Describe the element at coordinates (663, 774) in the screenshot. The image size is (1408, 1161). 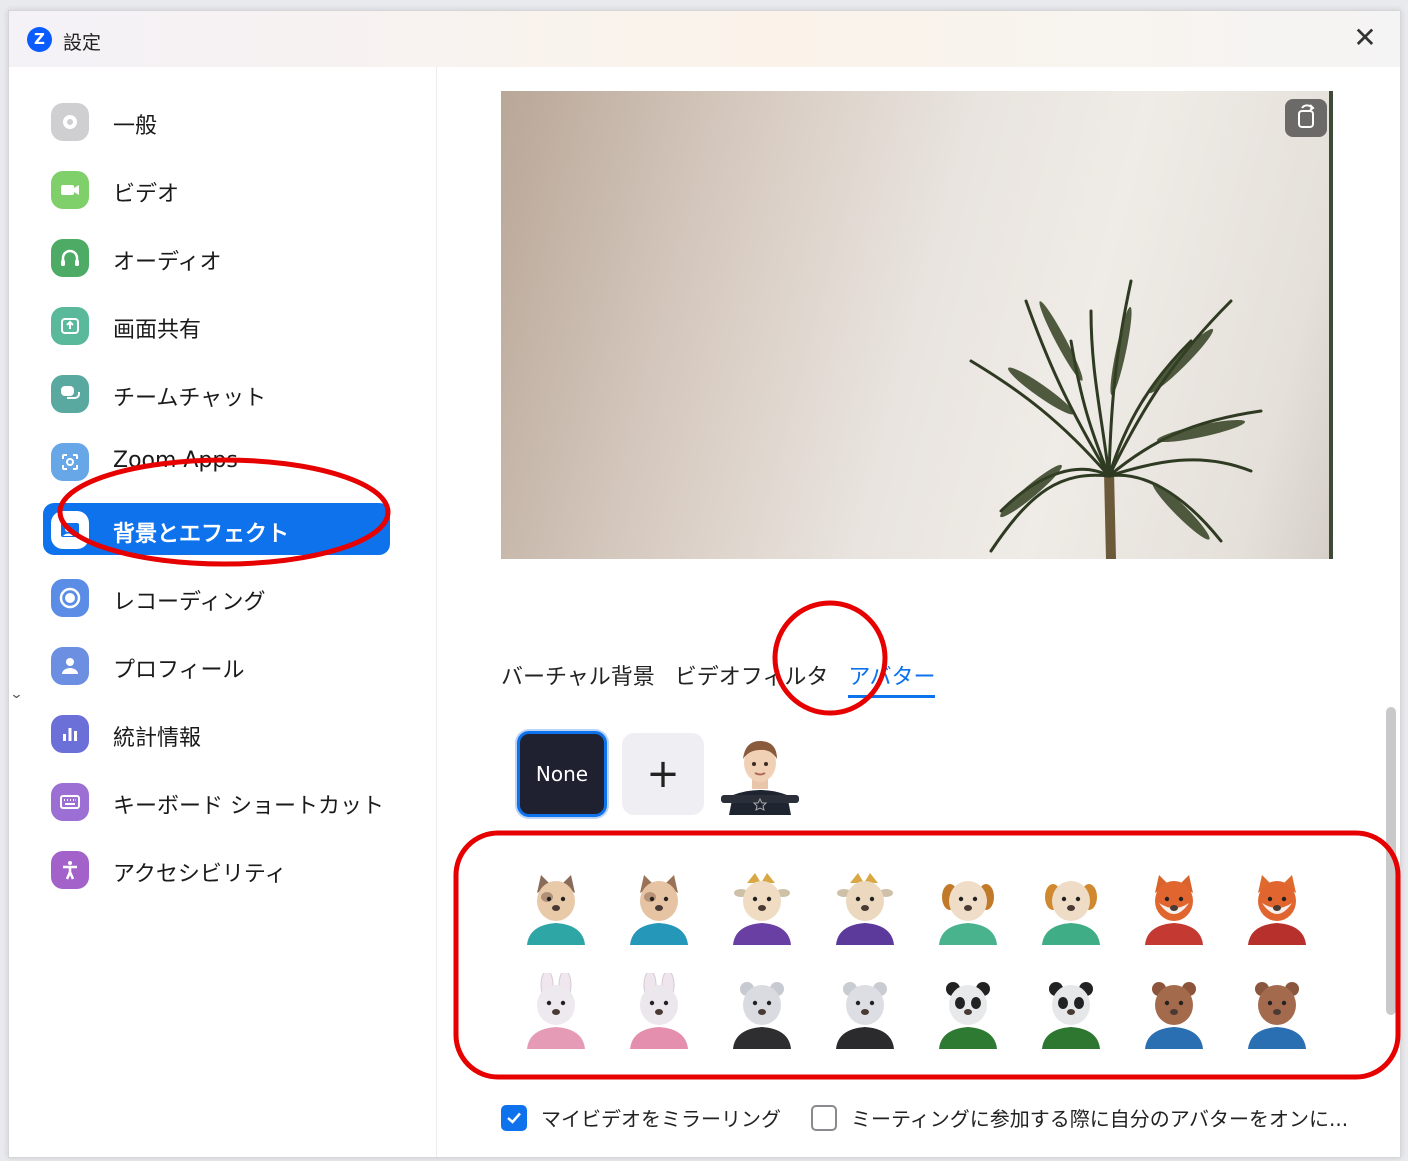
I see `add-avatar-button: +` at that location.